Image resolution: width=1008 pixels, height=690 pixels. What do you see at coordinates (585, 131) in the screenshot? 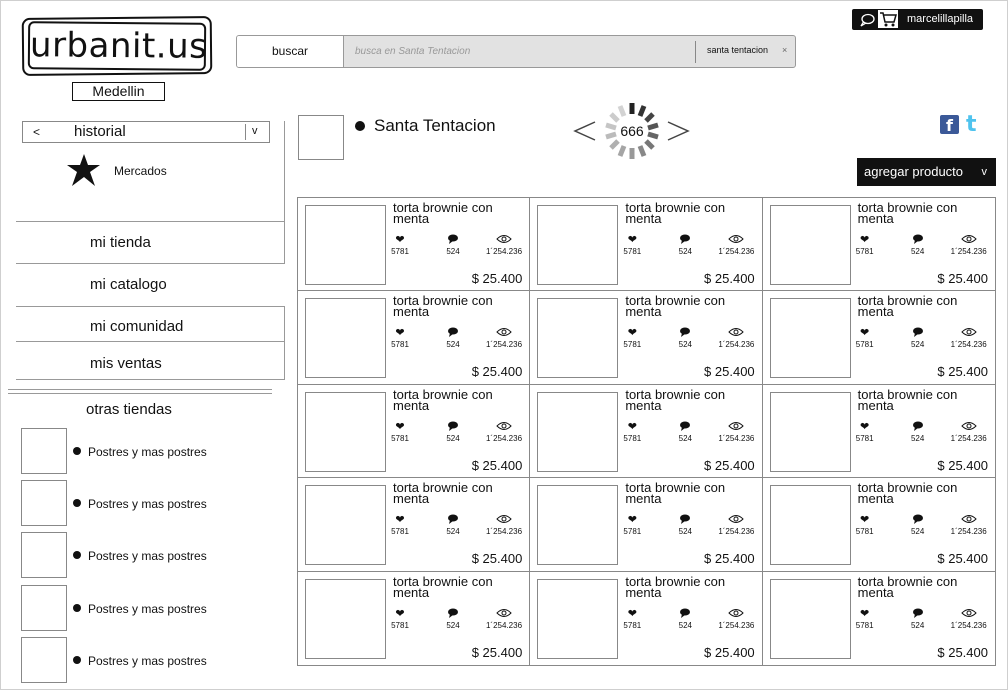
I see `chevron-left-icon` at bounding box center [585, 131].